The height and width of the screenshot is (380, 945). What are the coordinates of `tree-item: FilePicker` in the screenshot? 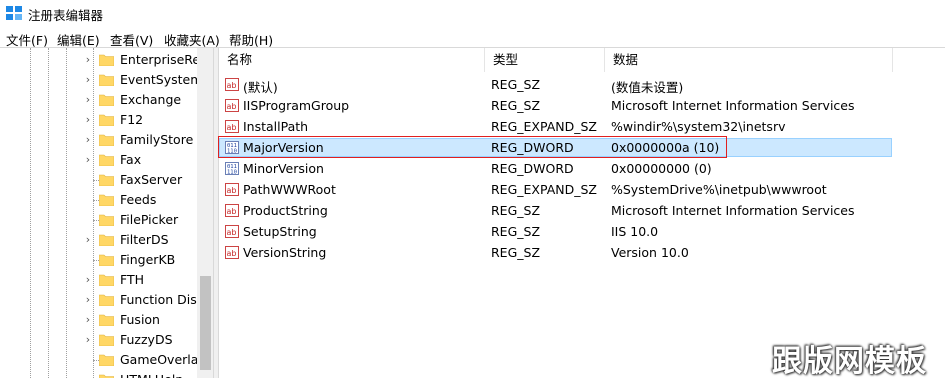 It's located at (100, 220).